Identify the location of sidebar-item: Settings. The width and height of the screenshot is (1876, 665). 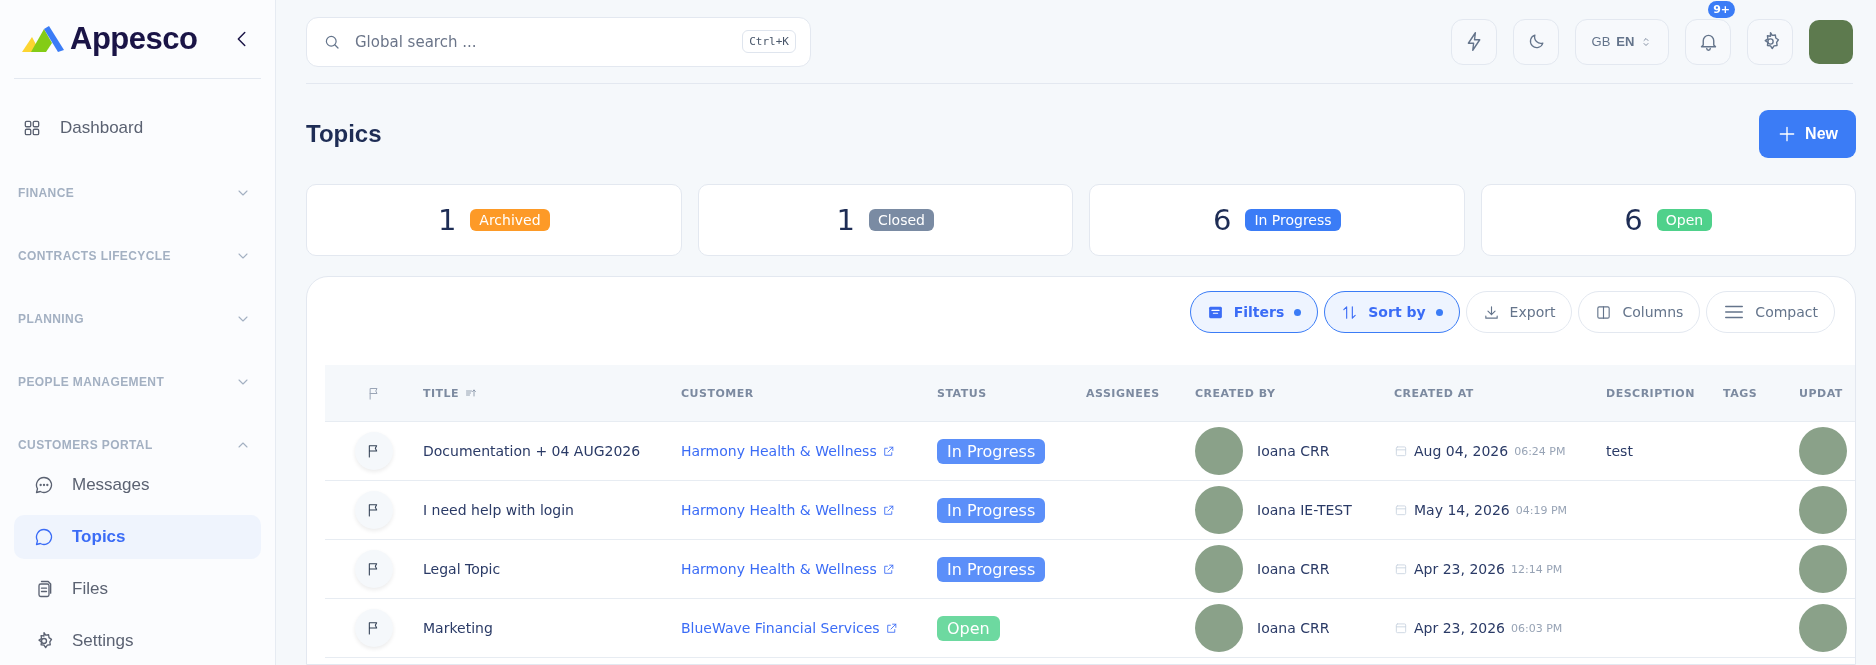
(137, 641).